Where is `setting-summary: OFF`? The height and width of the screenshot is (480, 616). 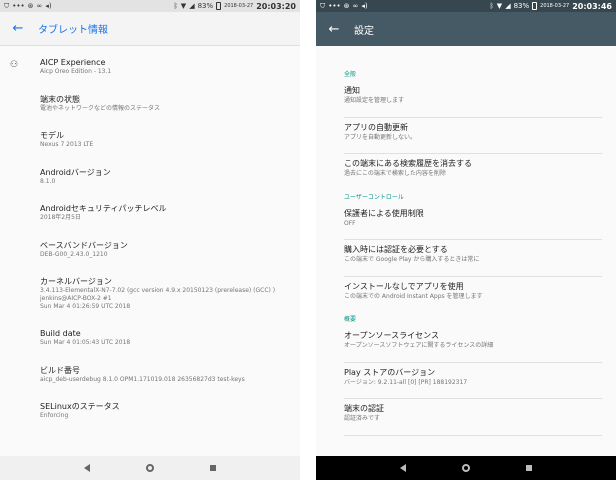 setting-summary: OFF is located at coordinates (350, 223).